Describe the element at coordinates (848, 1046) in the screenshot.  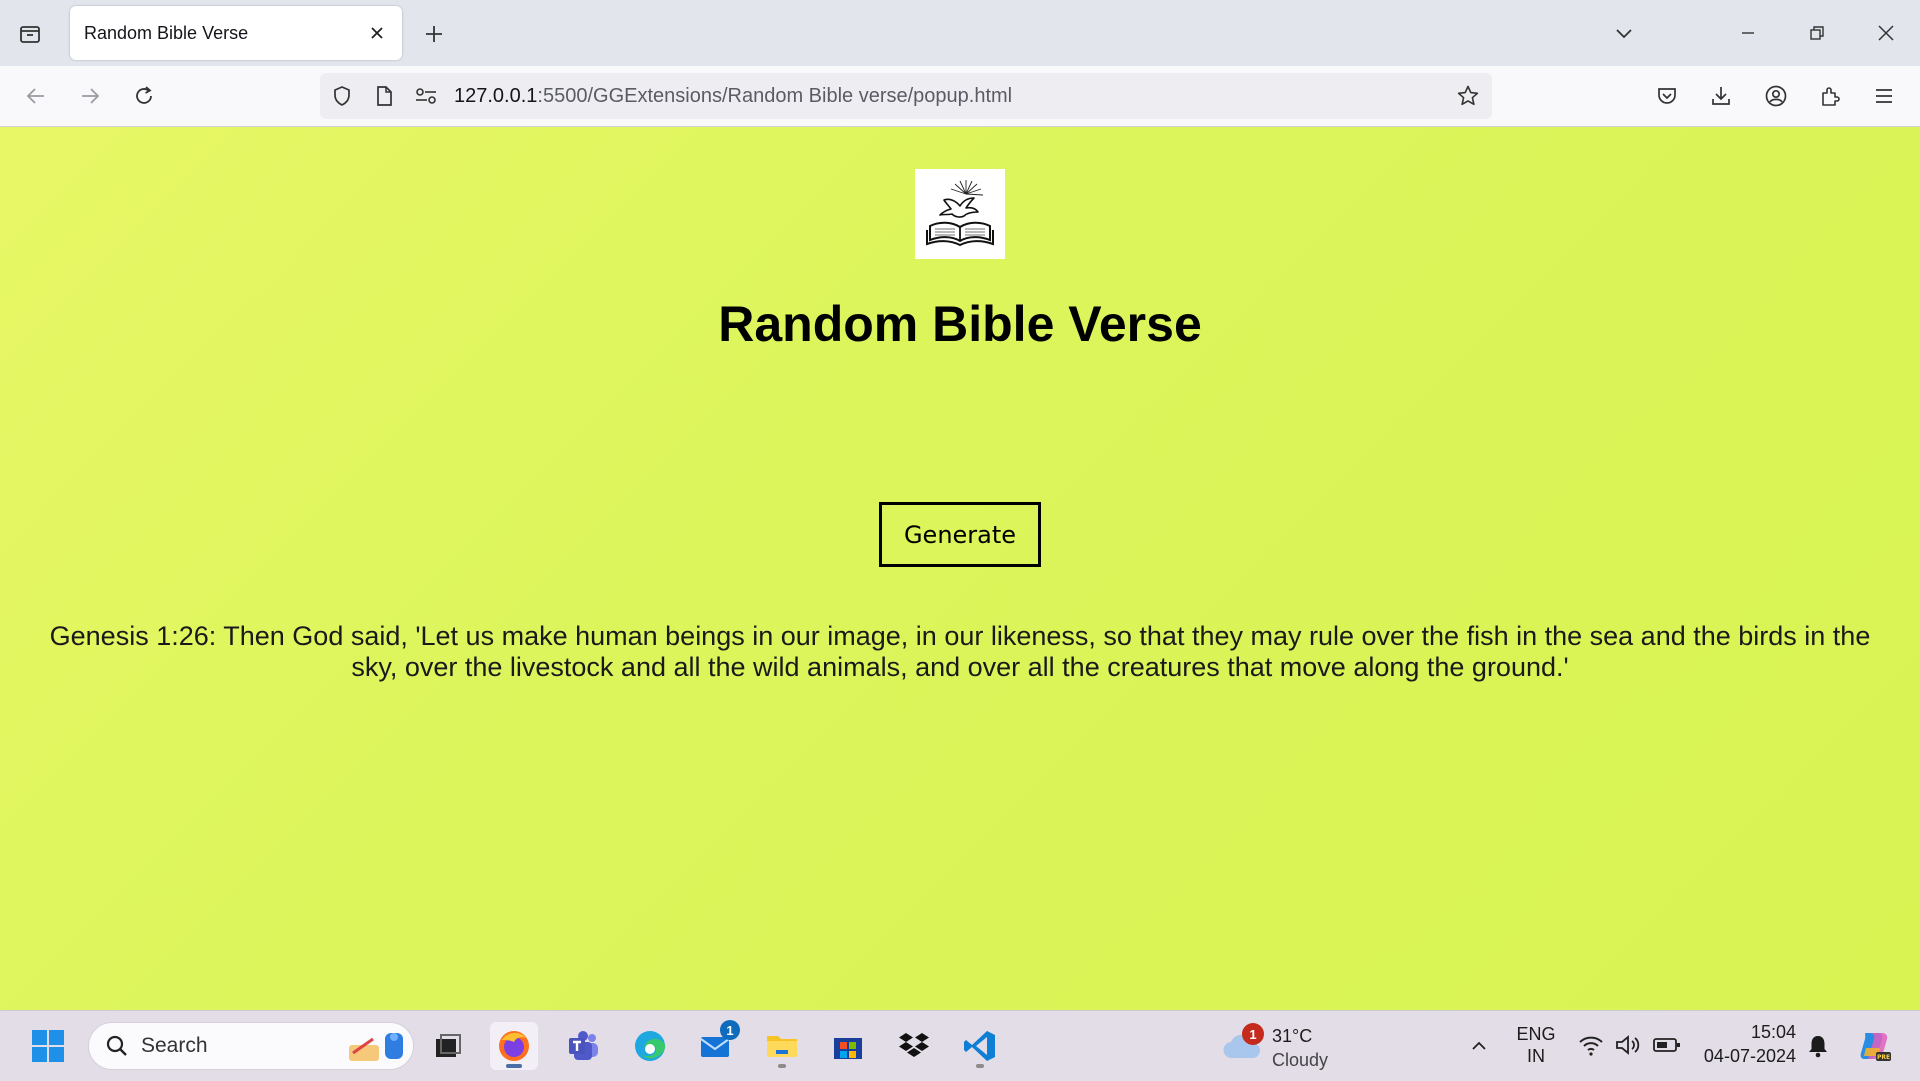
I see `microsoft-store-taskbar-icon` at that location.